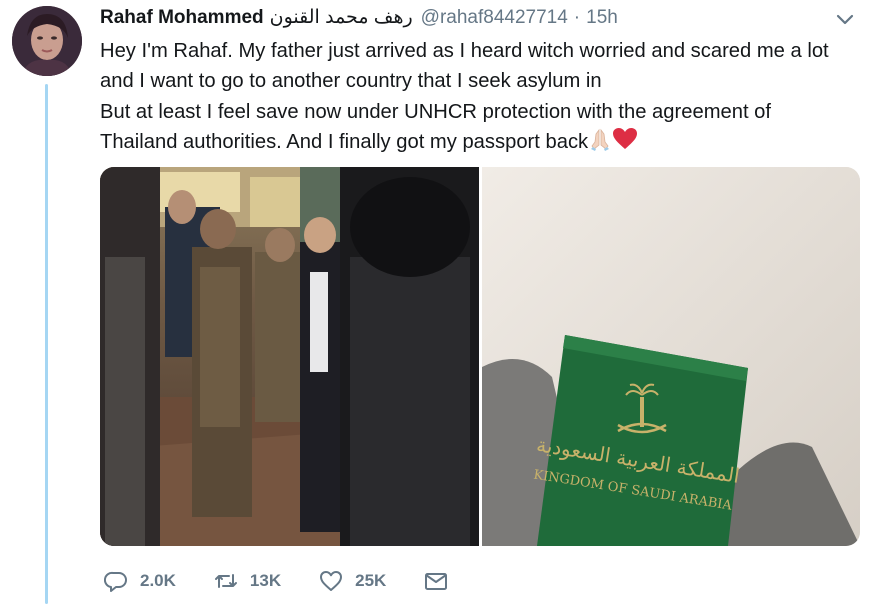 The height and width of the screenshot is (604, 871). What do you see at coordinates (602, 18) in the screenshot?
I see `timestamp: 15h` at bounding box center [602, 18].